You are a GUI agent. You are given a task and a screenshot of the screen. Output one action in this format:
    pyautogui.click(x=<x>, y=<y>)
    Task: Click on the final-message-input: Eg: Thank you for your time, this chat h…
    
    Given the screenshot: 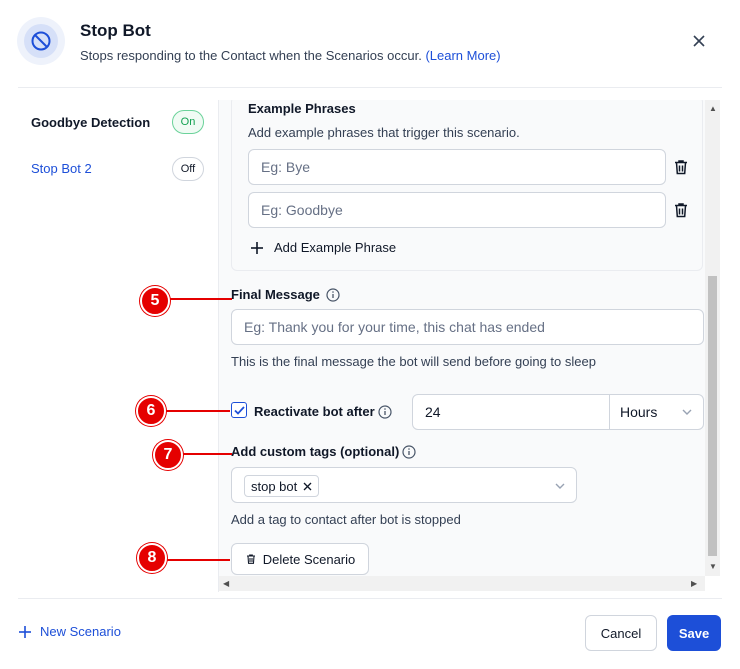 What is the action you would take?
    pyautogui.click(x=467, y=327)
    